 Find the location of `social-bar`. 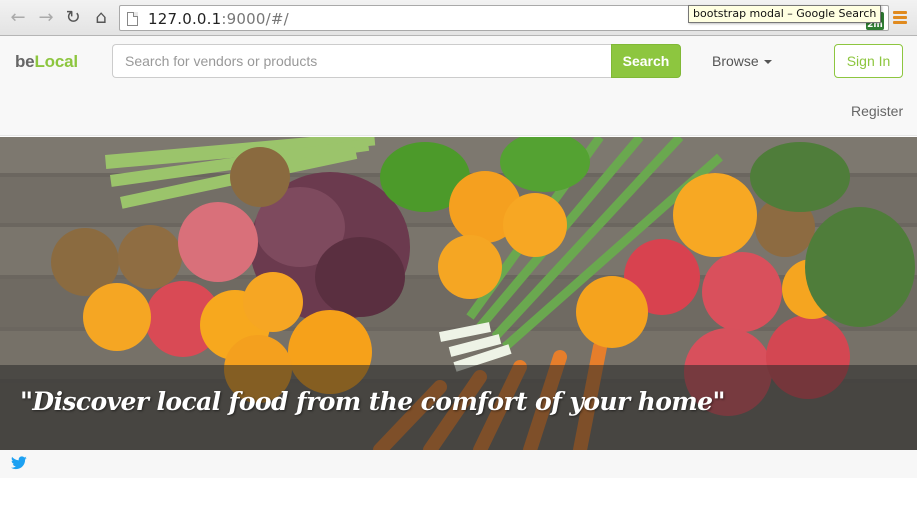

social-bar is located at coordinates (458, 464).